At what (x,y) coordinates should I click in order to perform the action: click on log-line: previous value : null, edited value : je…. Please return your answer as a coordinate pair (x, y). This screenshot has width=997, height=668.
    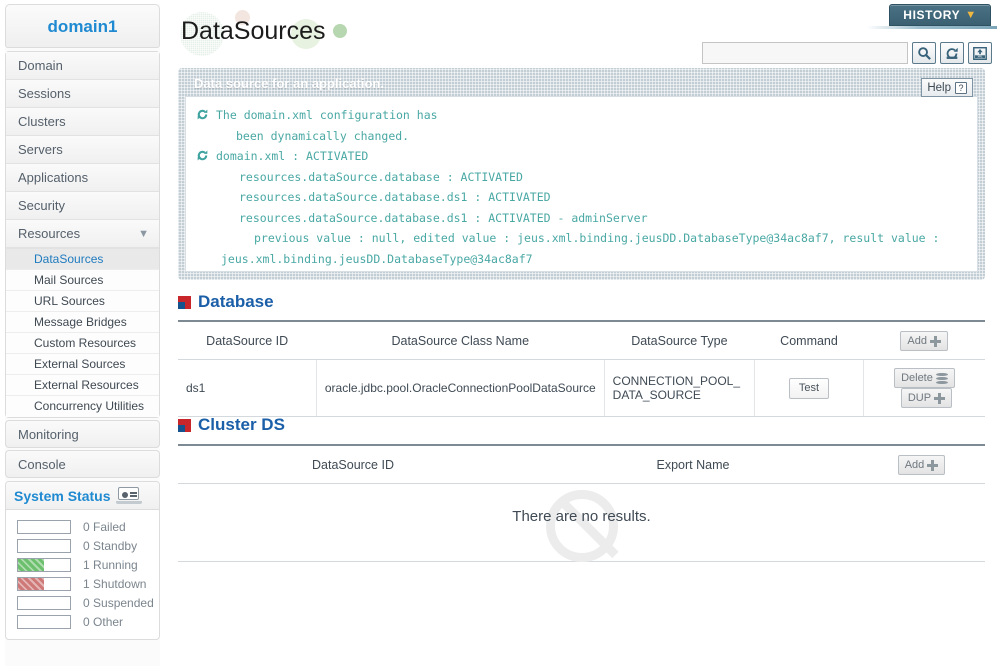
    Looking at the image, I should click on (581, 238).